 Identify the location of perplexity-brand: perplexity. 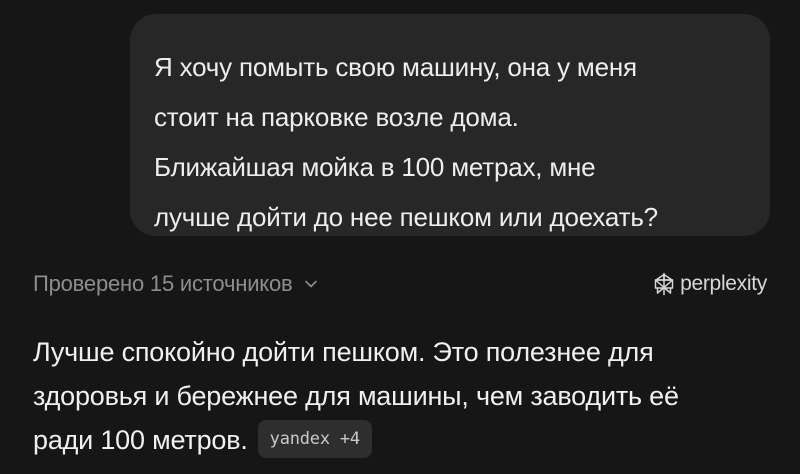
(709, 284).